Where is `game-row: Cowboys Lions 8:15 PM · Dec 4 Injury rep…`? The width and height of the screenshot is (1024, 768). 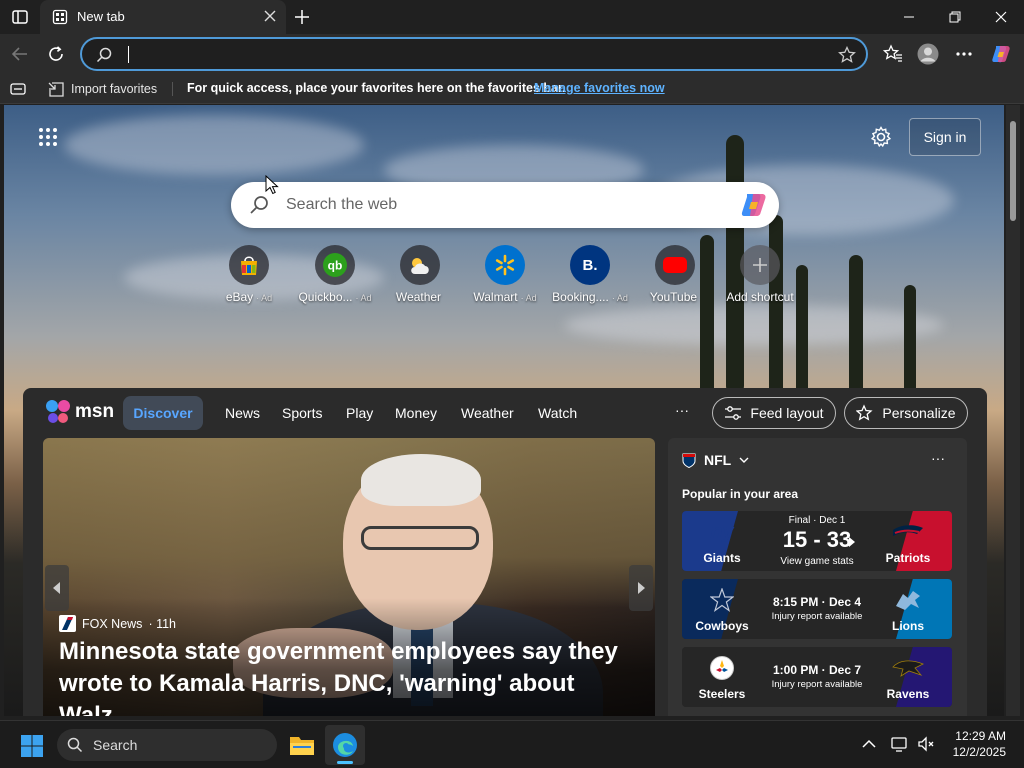
game-row: Cowboys Lions 8:15 PM · Dec 4 Injury rep… is located at coordinates (817, 609).